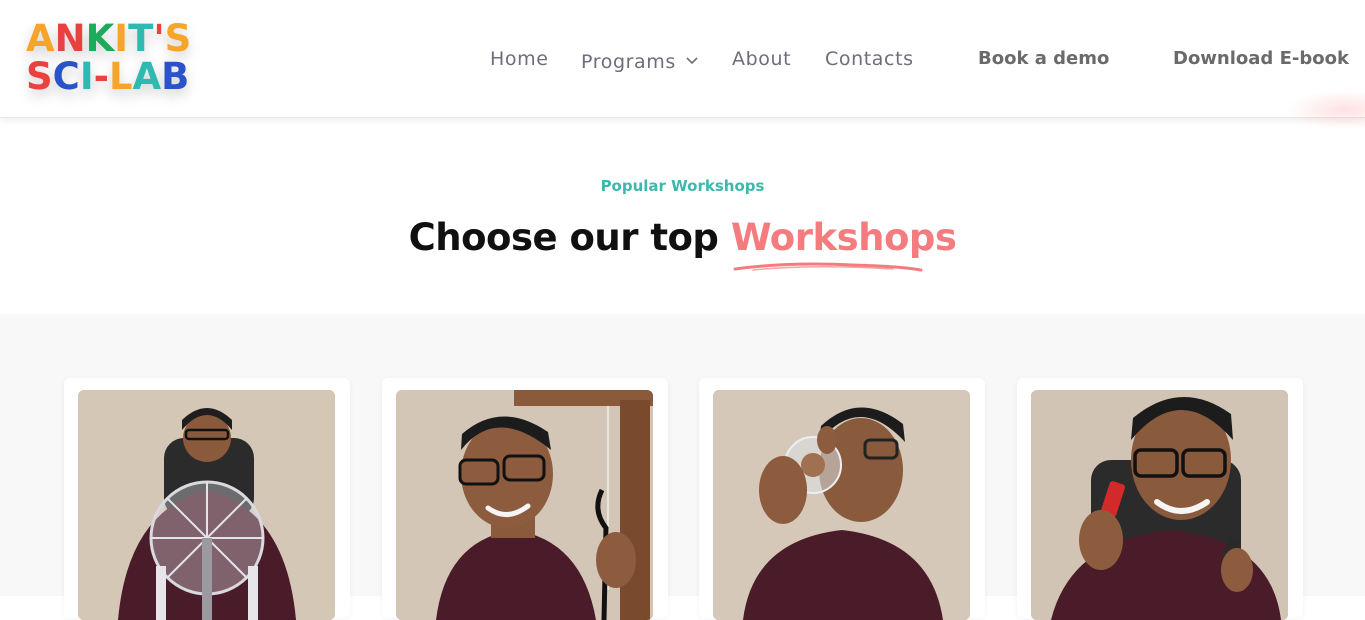  Describe the element at coordinates (843, 237) in the screenshot. I see `section-title-accent: Workshops` at that location.